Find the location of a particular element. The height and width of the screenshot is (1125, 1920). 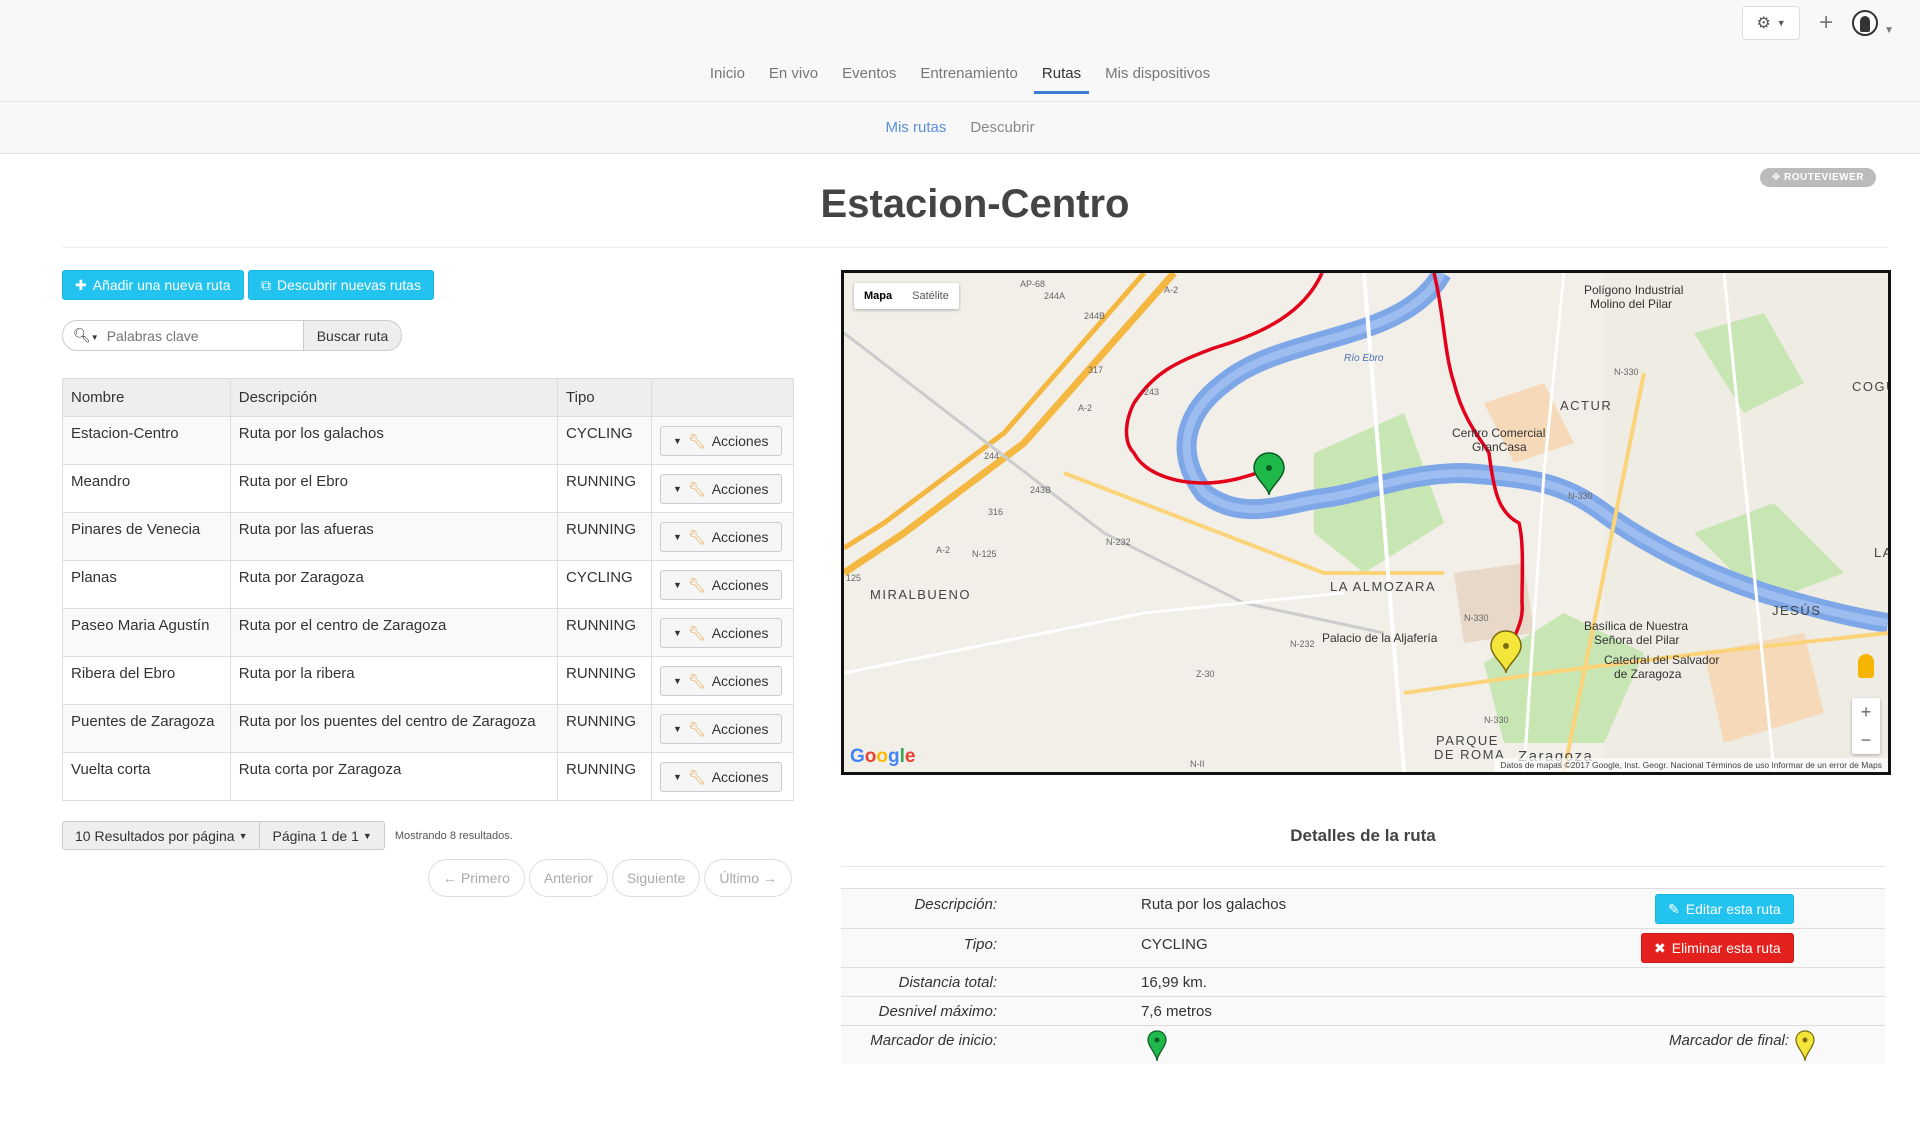

per-page-dropdown: 10 Resultados por página ▼ is located at coordinates (161, 835).